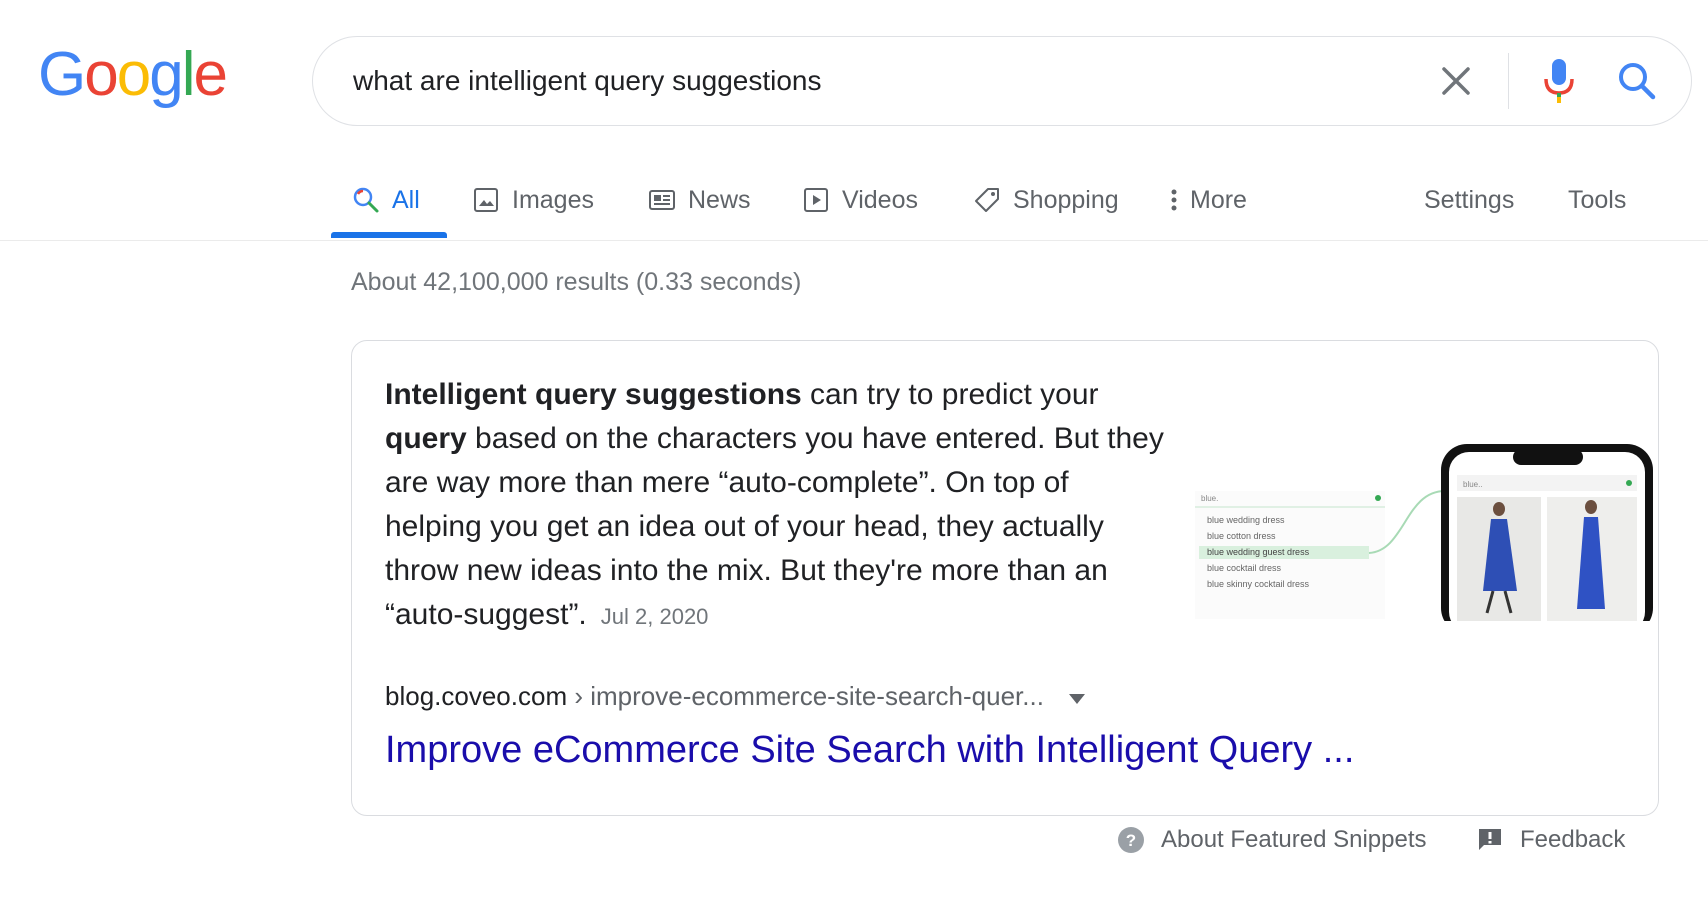 This screenshot has width=1708, height=904. I want to click on more-vert-icon, so click(1174, 200).